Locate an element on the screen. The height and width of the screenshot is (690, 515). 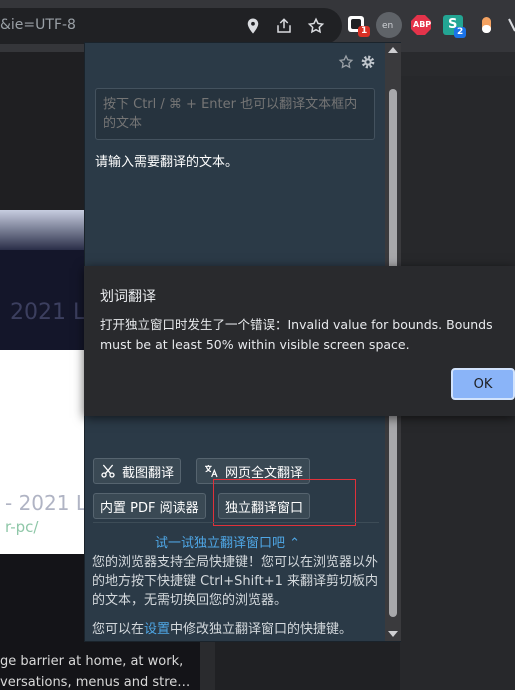
translate-extension-icon: 1 is located at coordinates (358, 25).